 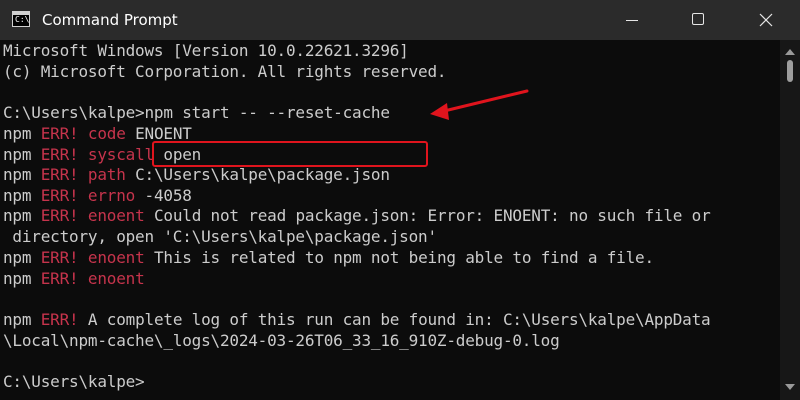 I want to click on scroll-up-icon, so click(x=790, y=52).